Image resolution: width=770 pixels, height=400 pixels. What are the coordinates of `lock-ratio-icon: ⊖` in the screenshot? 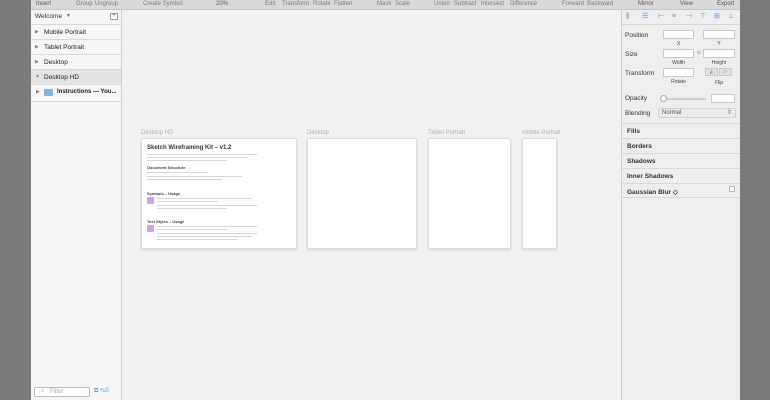 It's located at (699, 53).